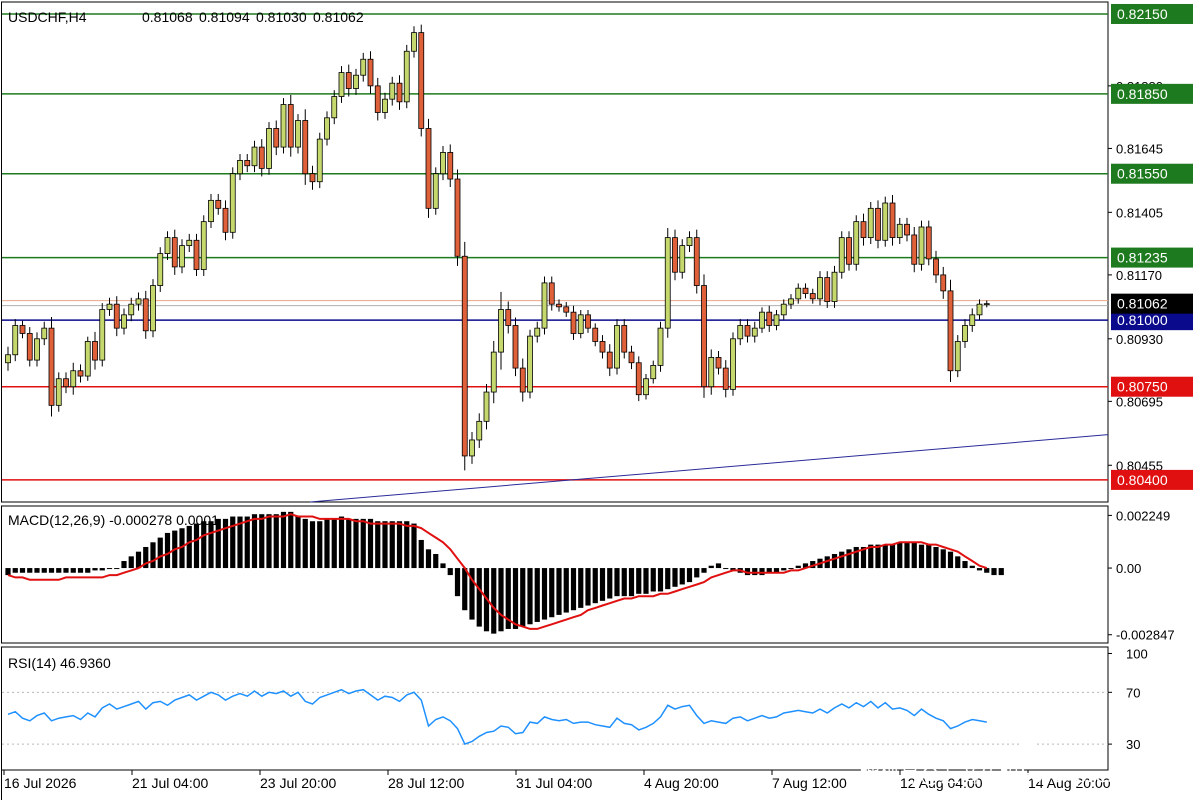  What do you see at coordinates (281, 17) in the screenshot?
I see `ohlc-low: 0.81030` at bounding box center [281, 17].